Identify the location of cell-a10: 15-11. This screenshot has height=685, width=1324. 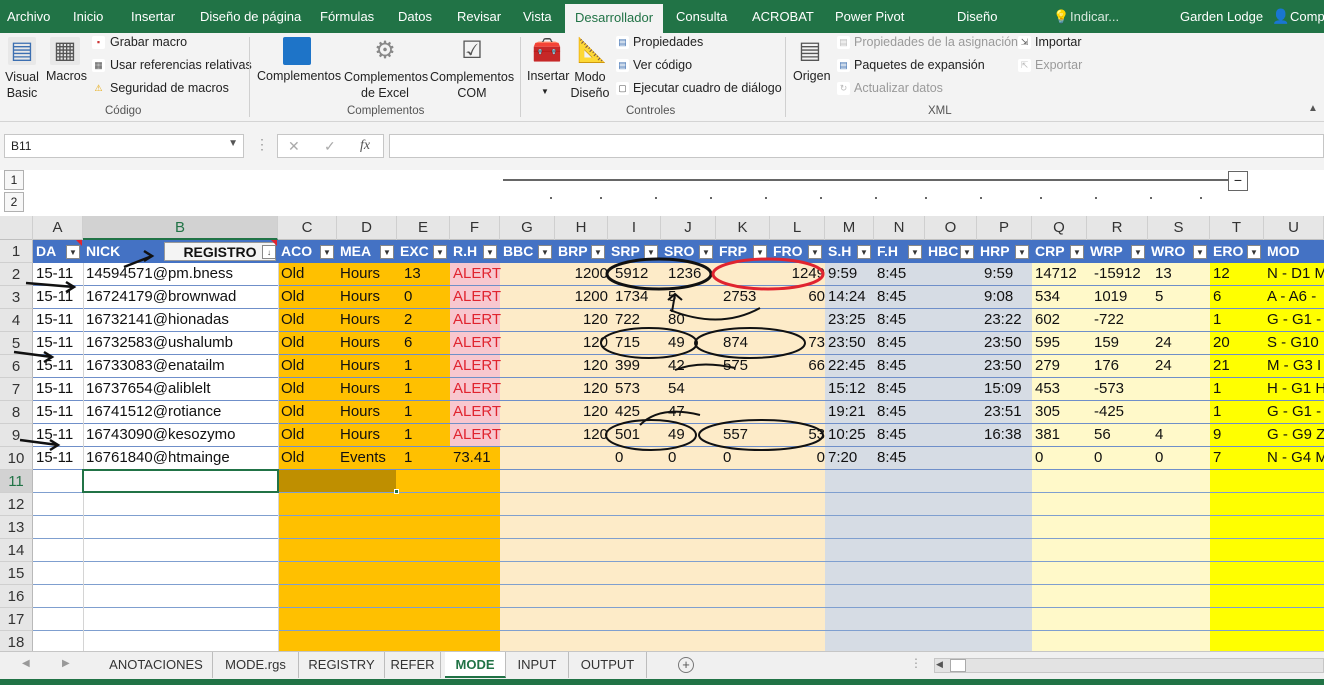
(53, 458).